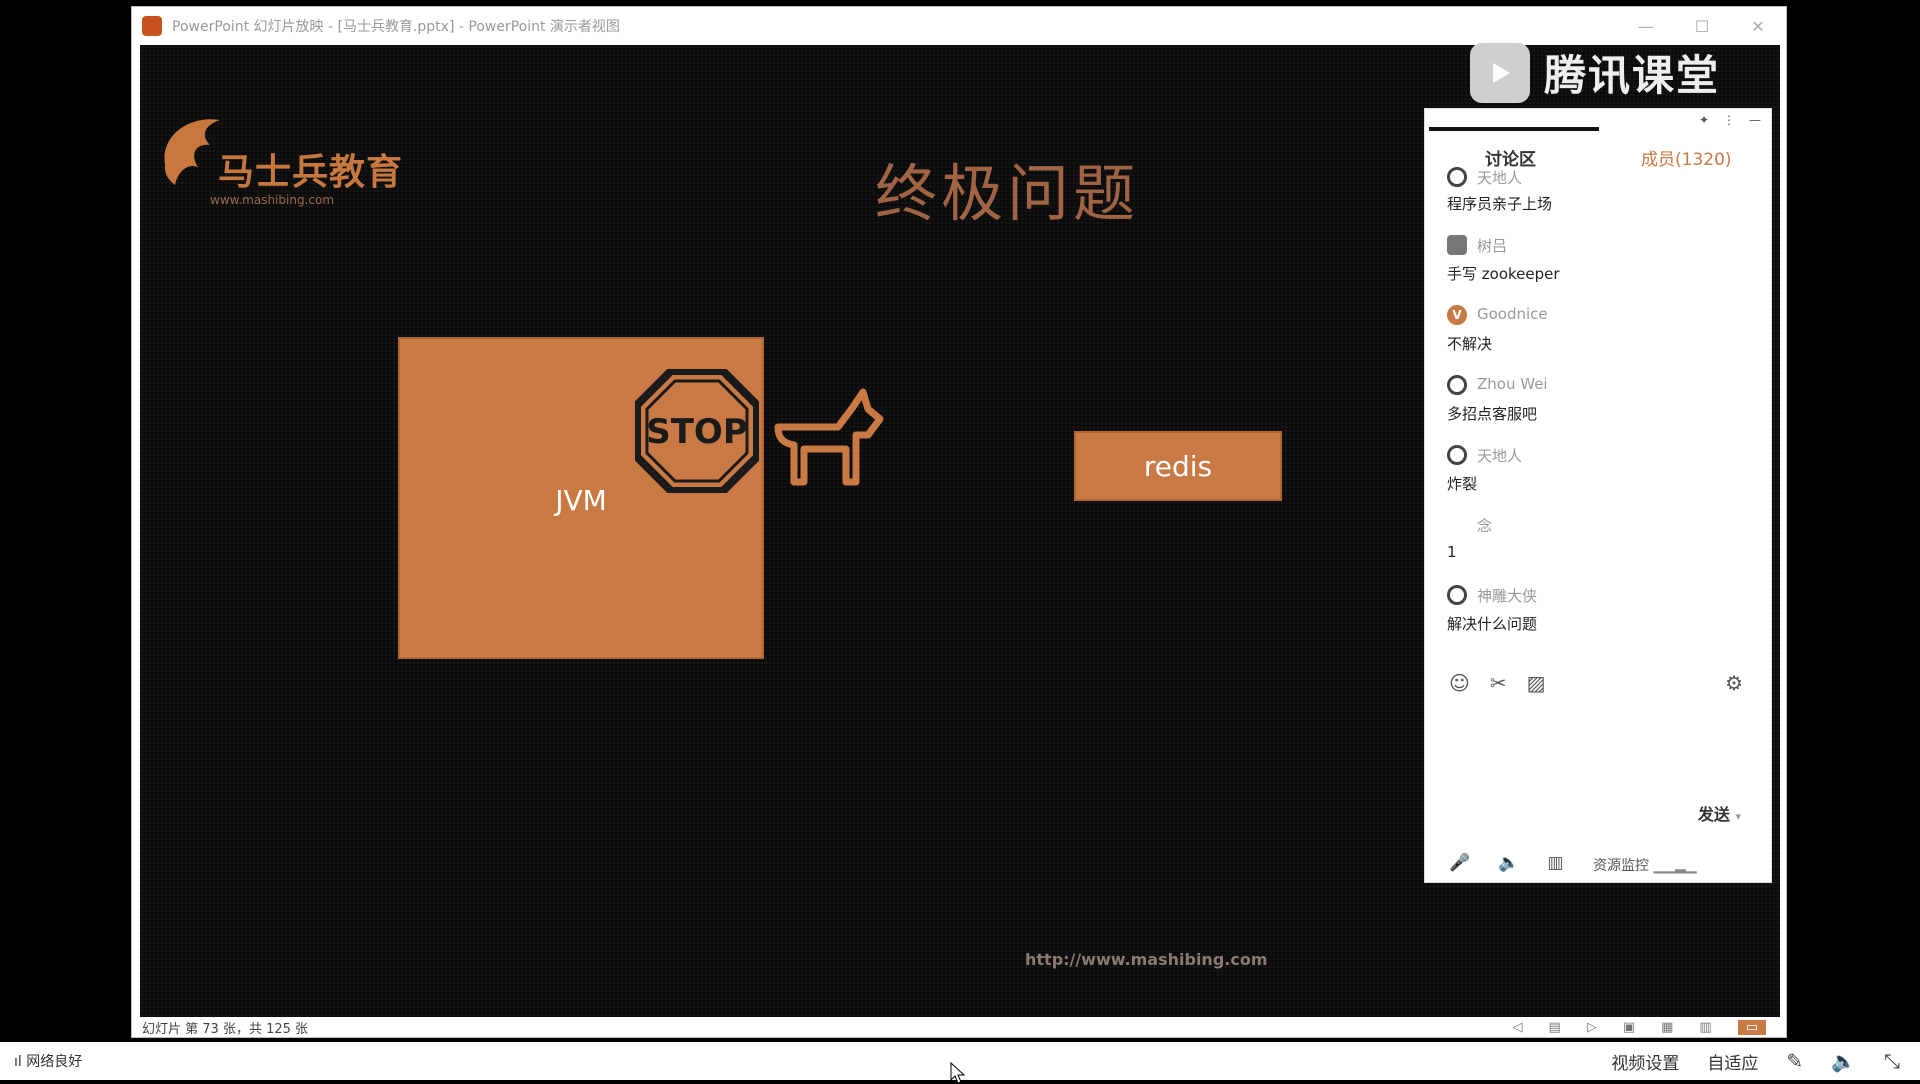 This screenshot has height=1084, width=1920. I want to click on image-icon: ▨, so click(1536, 683).